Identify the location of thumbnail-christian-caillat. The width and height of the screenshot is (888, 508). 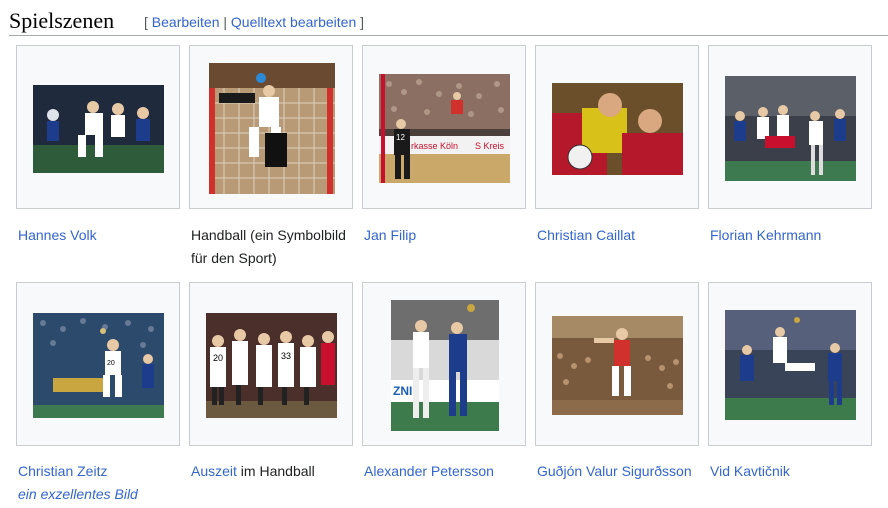
(617, 129).